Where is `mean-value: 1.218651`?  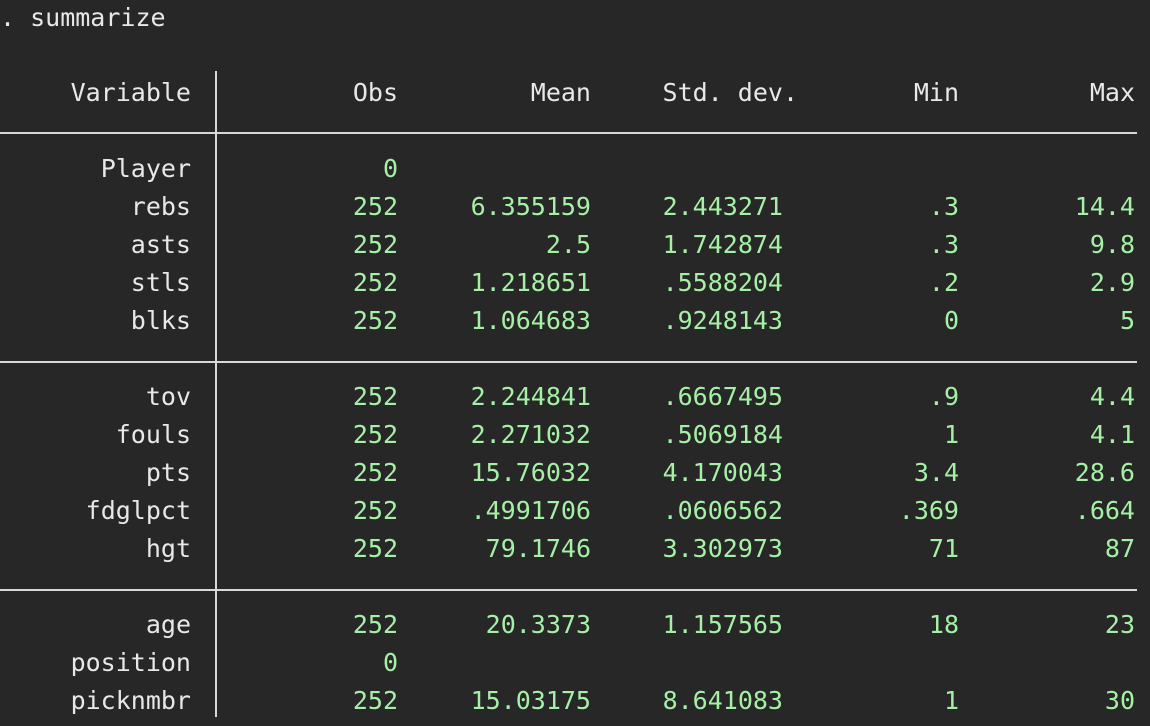 mean-value: 1.218651 is located at coordinates (530, 282).